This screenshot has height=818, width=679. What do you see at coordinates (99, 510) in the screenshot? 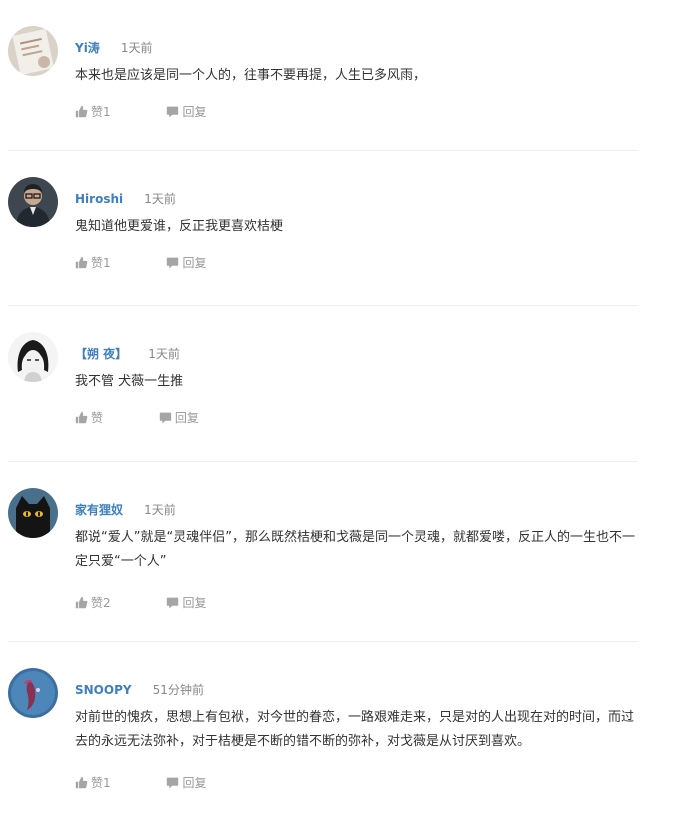
I see `username: 家有狸奴` at bounding box center [99, 510].